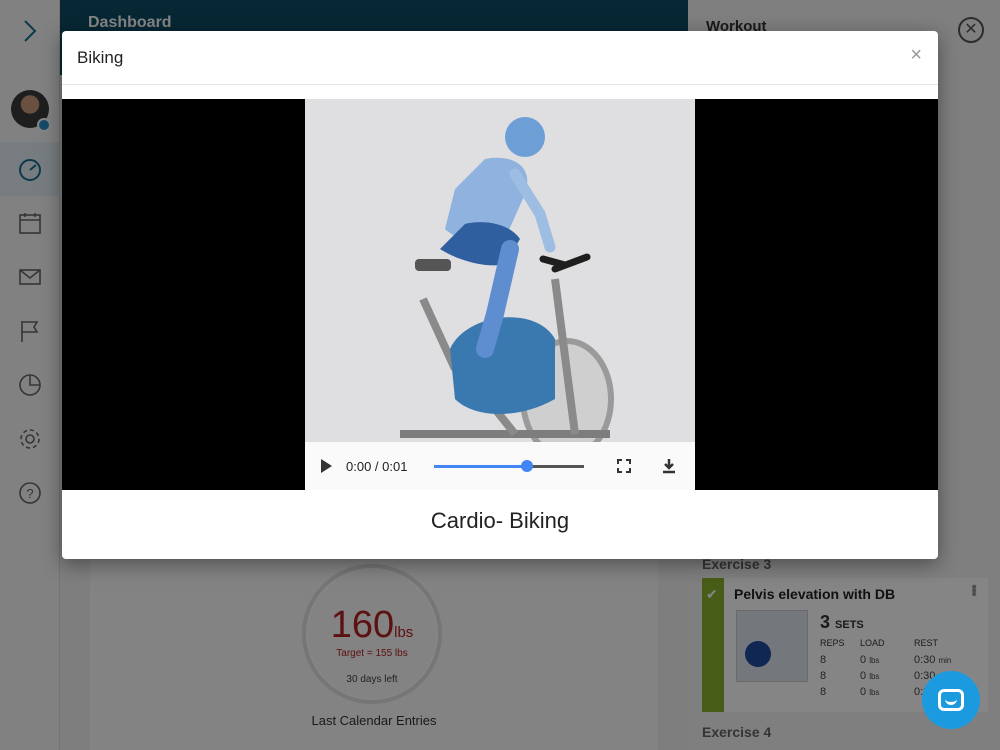 The image size is (1000, 750). I want to click on fullscreen-icon, so click(624, 466).